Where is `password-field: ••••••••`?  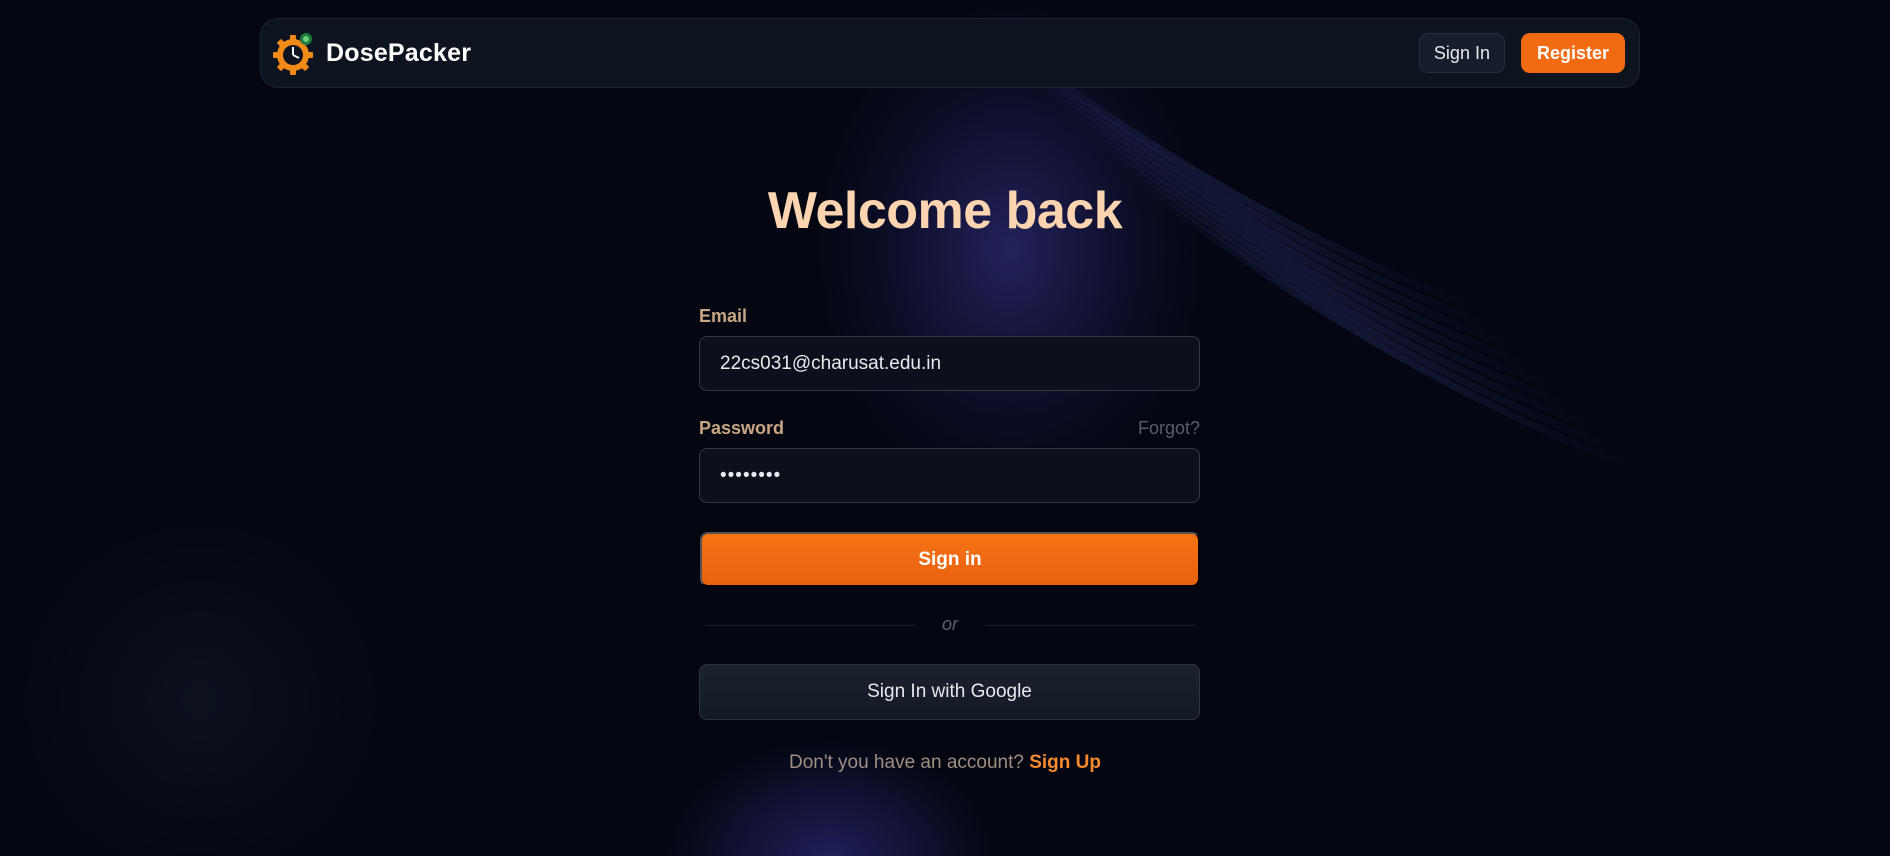 password-field: •••••••• is located at coordinates (949, 475).